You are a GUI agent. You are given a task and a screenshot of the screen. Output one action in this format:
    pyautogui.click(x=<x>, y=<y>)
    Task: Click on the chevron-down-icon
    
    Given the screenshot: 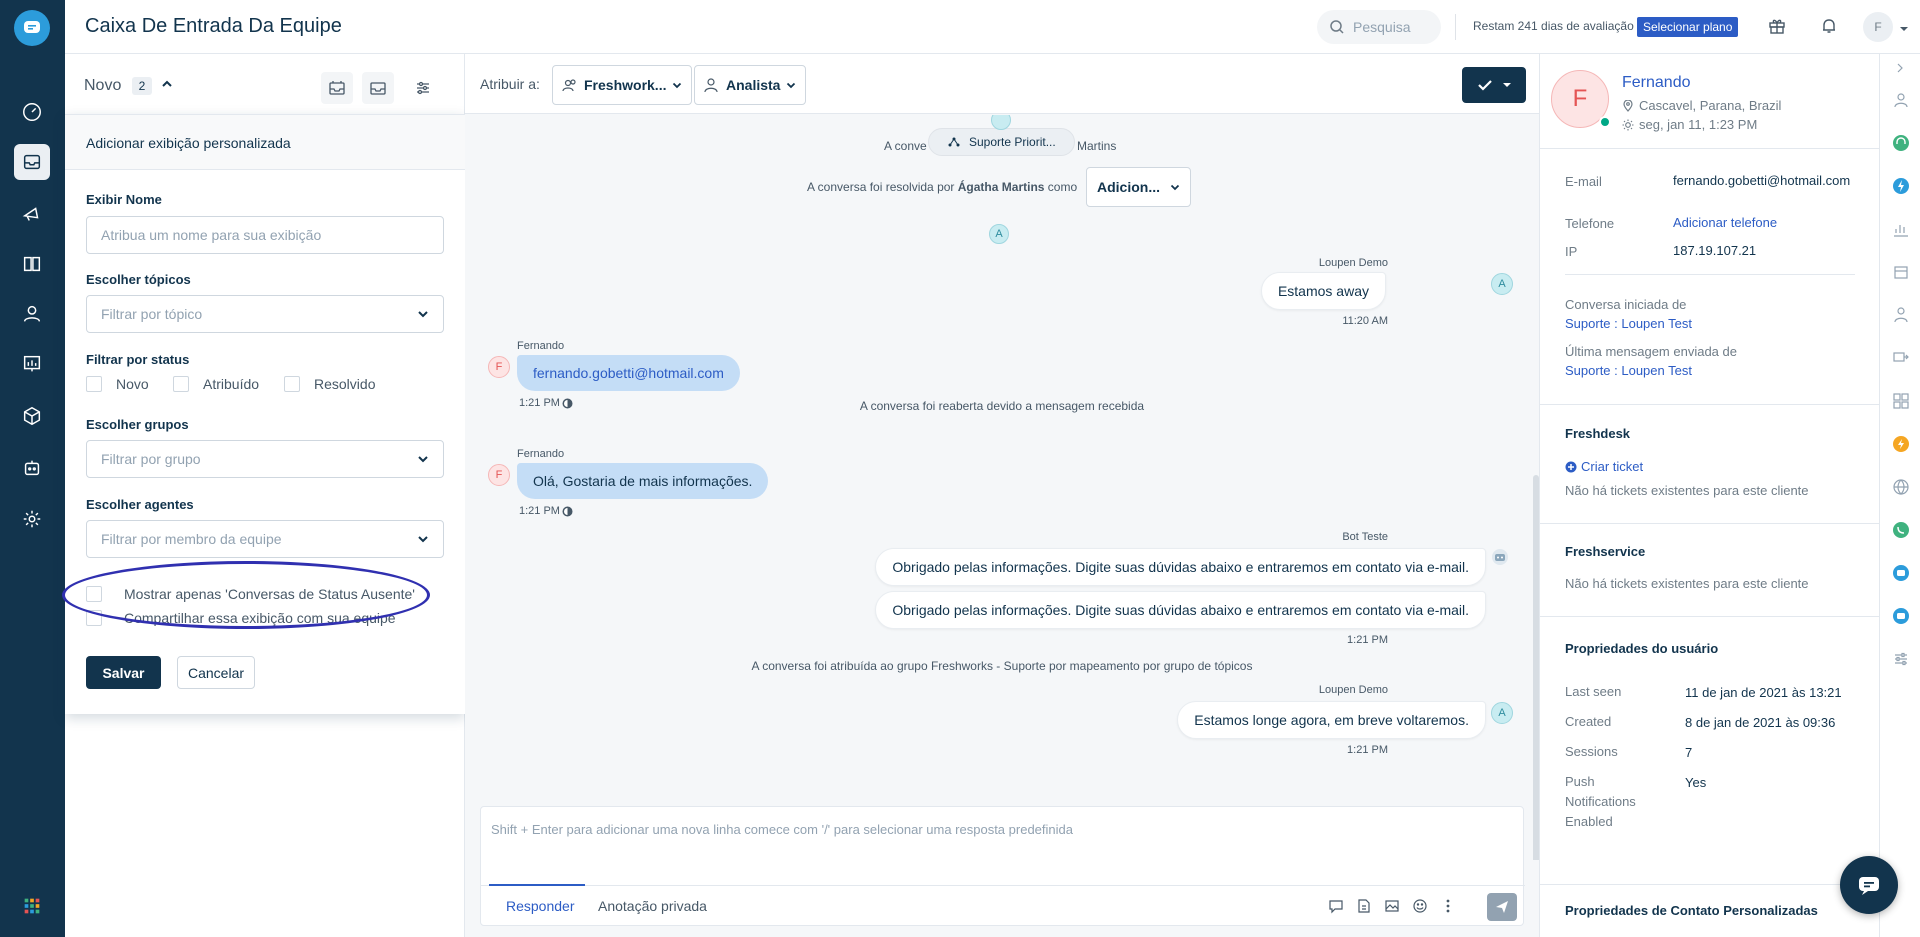 What is the action you would take?
    pyautogui.click(x=1904, y=29)
    